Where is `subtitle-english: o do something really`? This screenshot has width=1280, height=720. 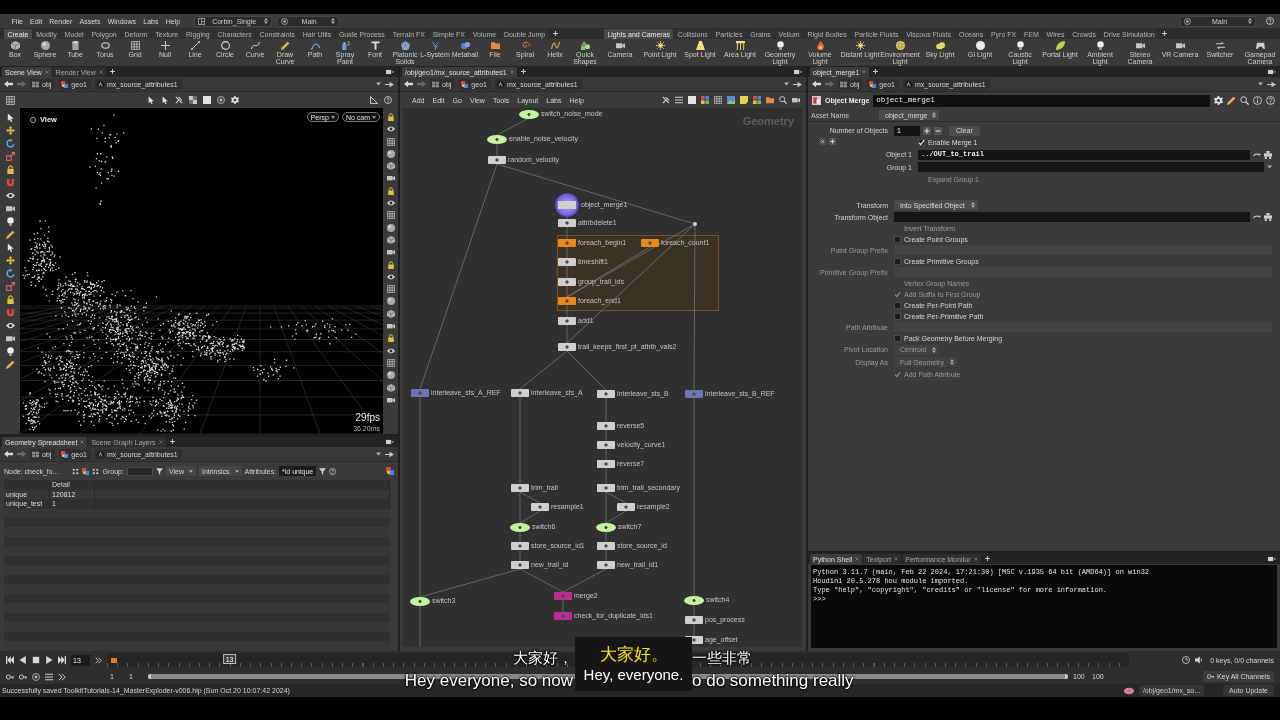 subtitle-english: o do something really is located at coordinates (773, 681).